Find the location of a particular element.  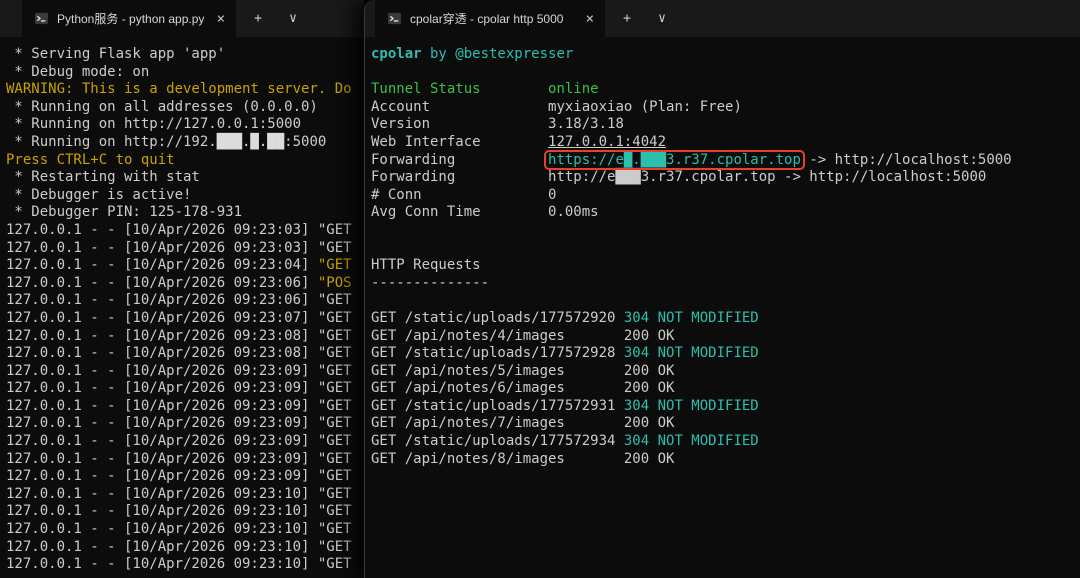

terminal-text: cpolar is located at coordinates (396, 54).